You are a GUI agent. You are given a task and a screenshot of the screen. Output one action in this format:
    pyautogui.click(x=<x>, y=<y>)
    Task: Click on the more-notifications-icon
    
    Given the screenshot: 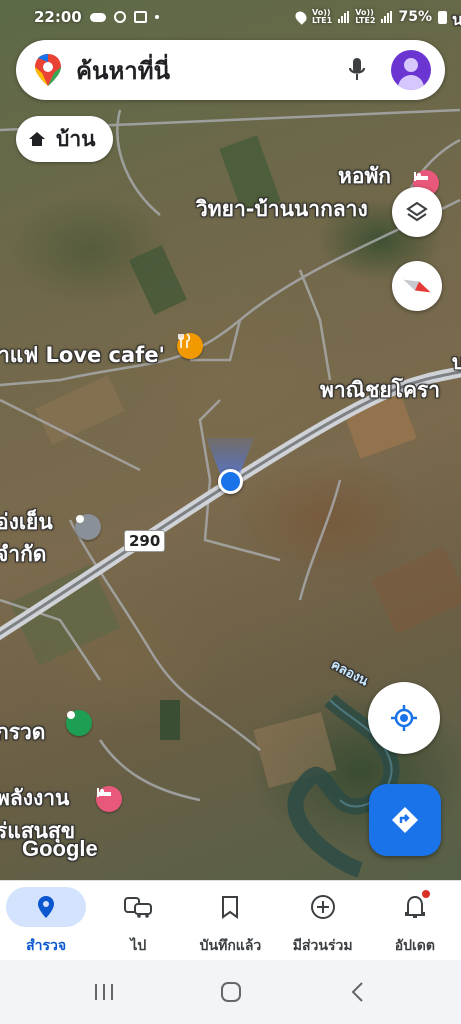 What is the action you would take?
    pyautogui.click(x=156, y=17)
    